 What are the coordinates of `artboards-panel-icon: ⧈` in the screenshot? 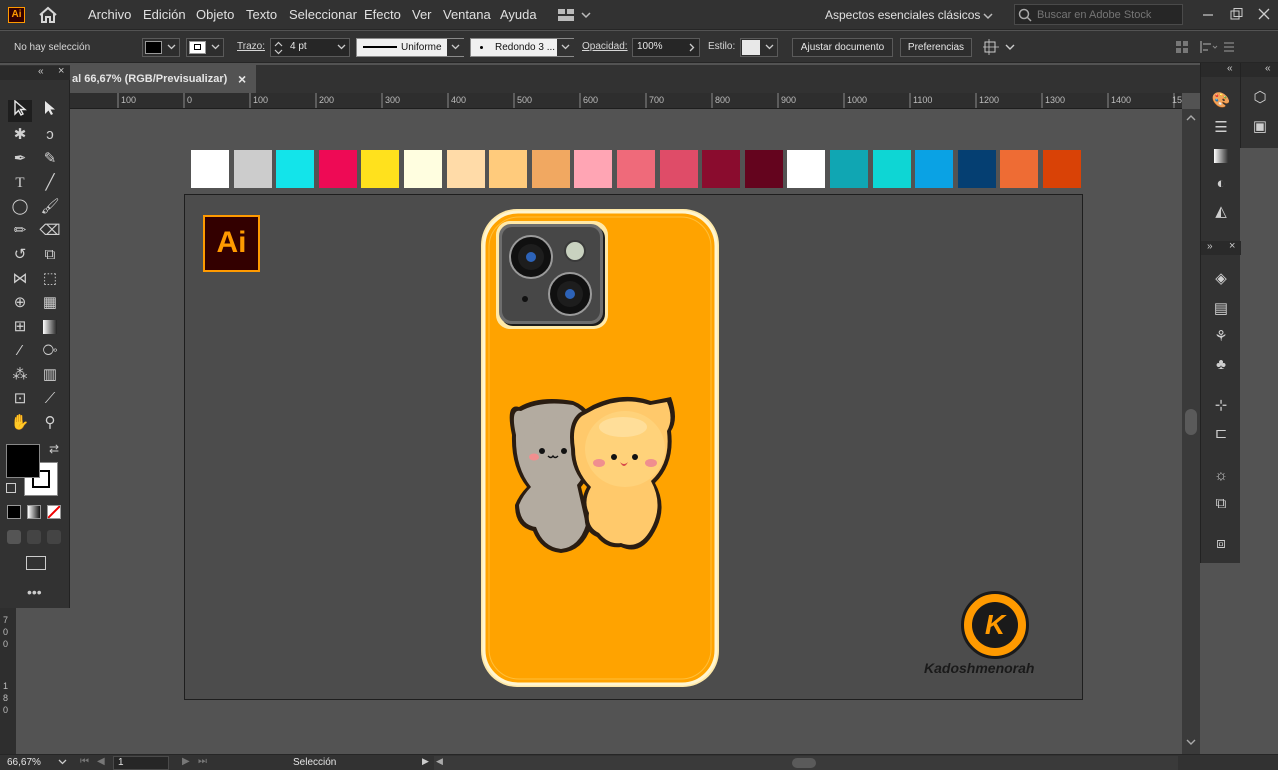 It's located at (1221, 544).